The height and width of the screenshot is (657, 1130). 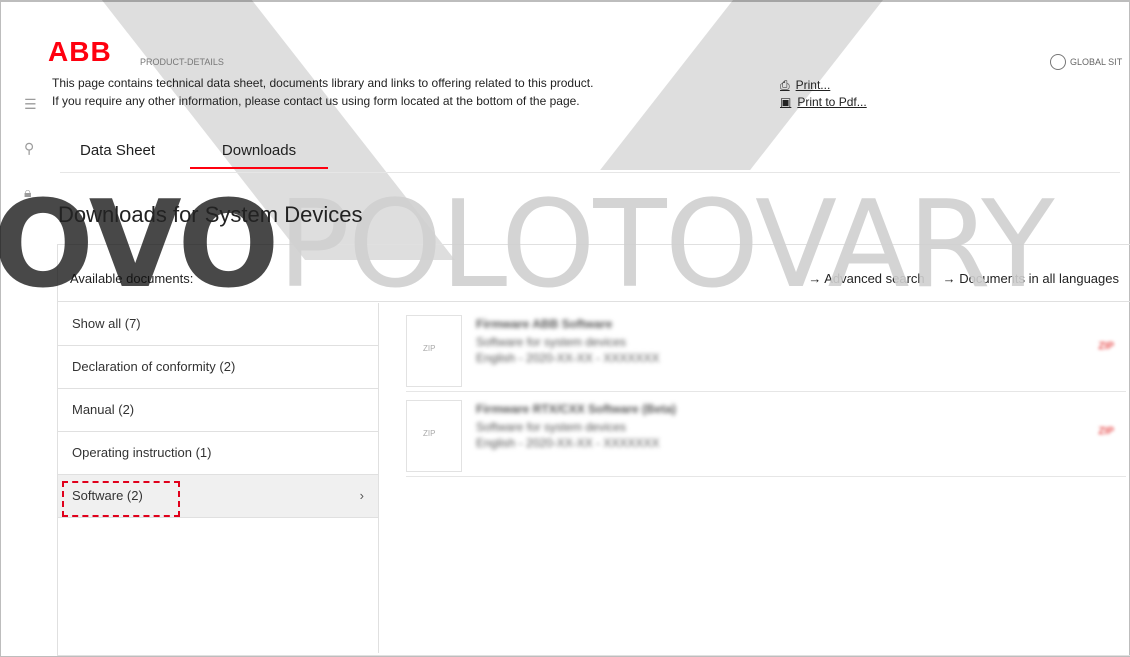 What do you see at coordinates (1096, 62) in the screenshot?
I see `global-site-label: GLOBAL SIT` at bounding box center [1096, 62].